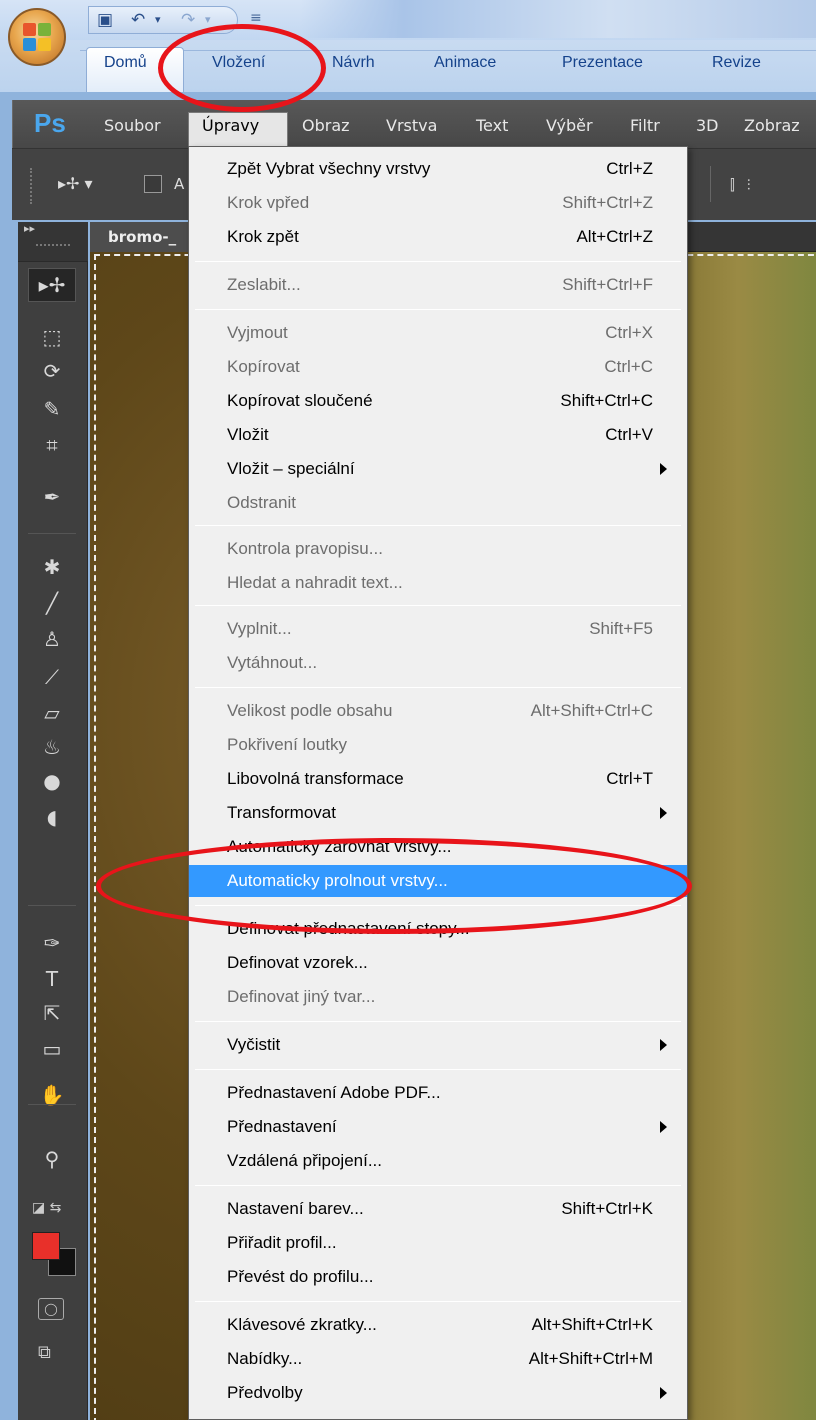 Image resolution: width=816 pixels, height=1420 pixels. What do you see at coordinates (257, 332) in the screenshot?
I see `menu-item-label: Vyjmout` at bounding box center [257, 332].